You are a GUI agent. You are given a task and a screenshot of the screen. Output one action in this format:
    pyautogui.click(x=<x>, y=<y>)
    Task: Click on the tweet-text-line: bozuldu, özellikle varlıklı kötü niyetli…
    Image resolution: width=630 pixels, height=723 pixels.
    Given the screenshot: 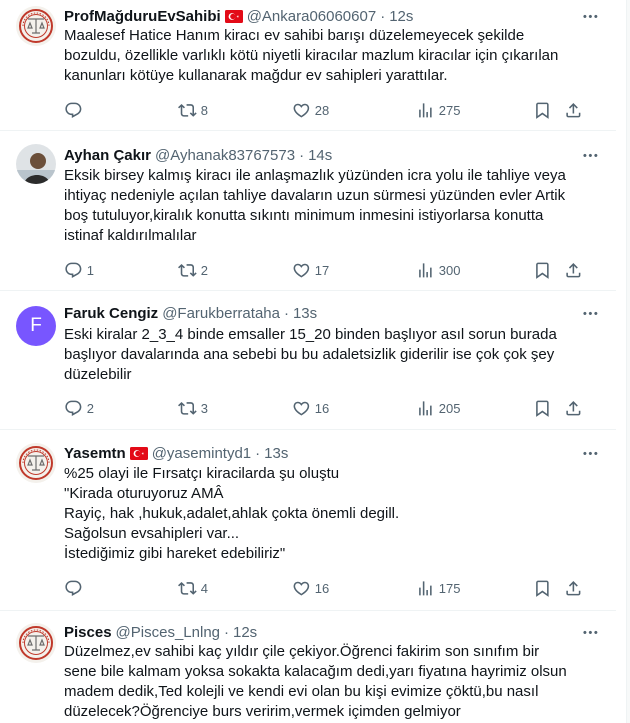 What is the action you would take?
    pyautogui.click(x=311, y=55)
    